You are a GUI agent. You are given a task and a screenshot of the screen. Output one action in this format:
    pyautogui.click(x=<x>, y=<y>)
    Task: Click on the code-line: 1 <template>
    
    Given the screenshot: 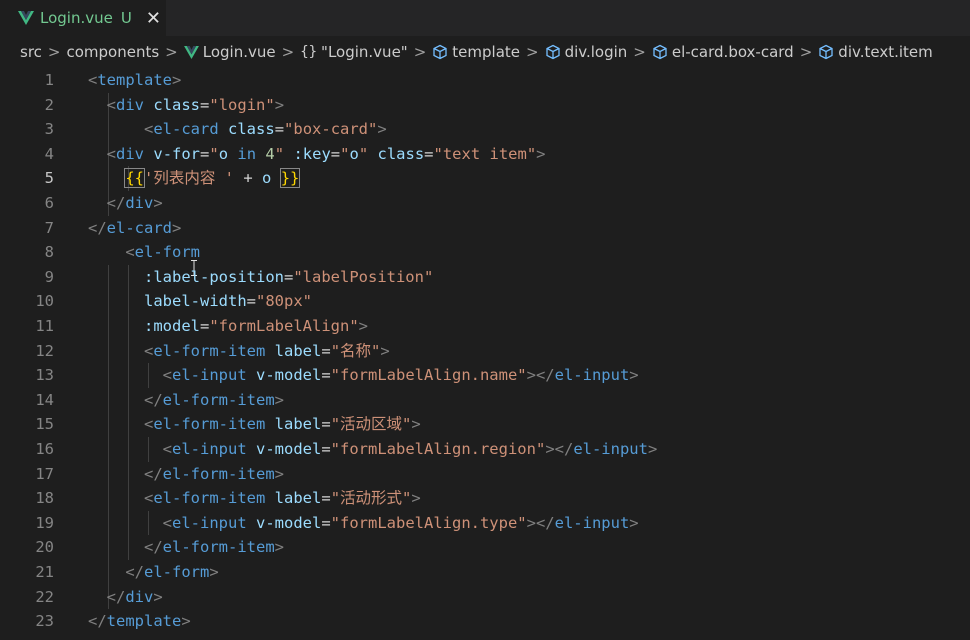 What is the action you would take?
    pyautogui.click(x=485, y=80)
    